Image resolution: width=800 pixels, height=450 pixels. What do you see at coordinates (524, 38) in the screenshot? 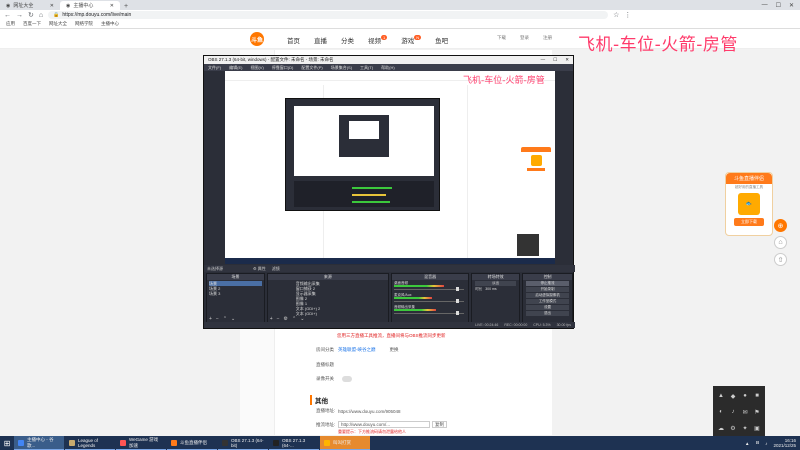
I see `login-link: 登录` at bounding box center [524, 38].